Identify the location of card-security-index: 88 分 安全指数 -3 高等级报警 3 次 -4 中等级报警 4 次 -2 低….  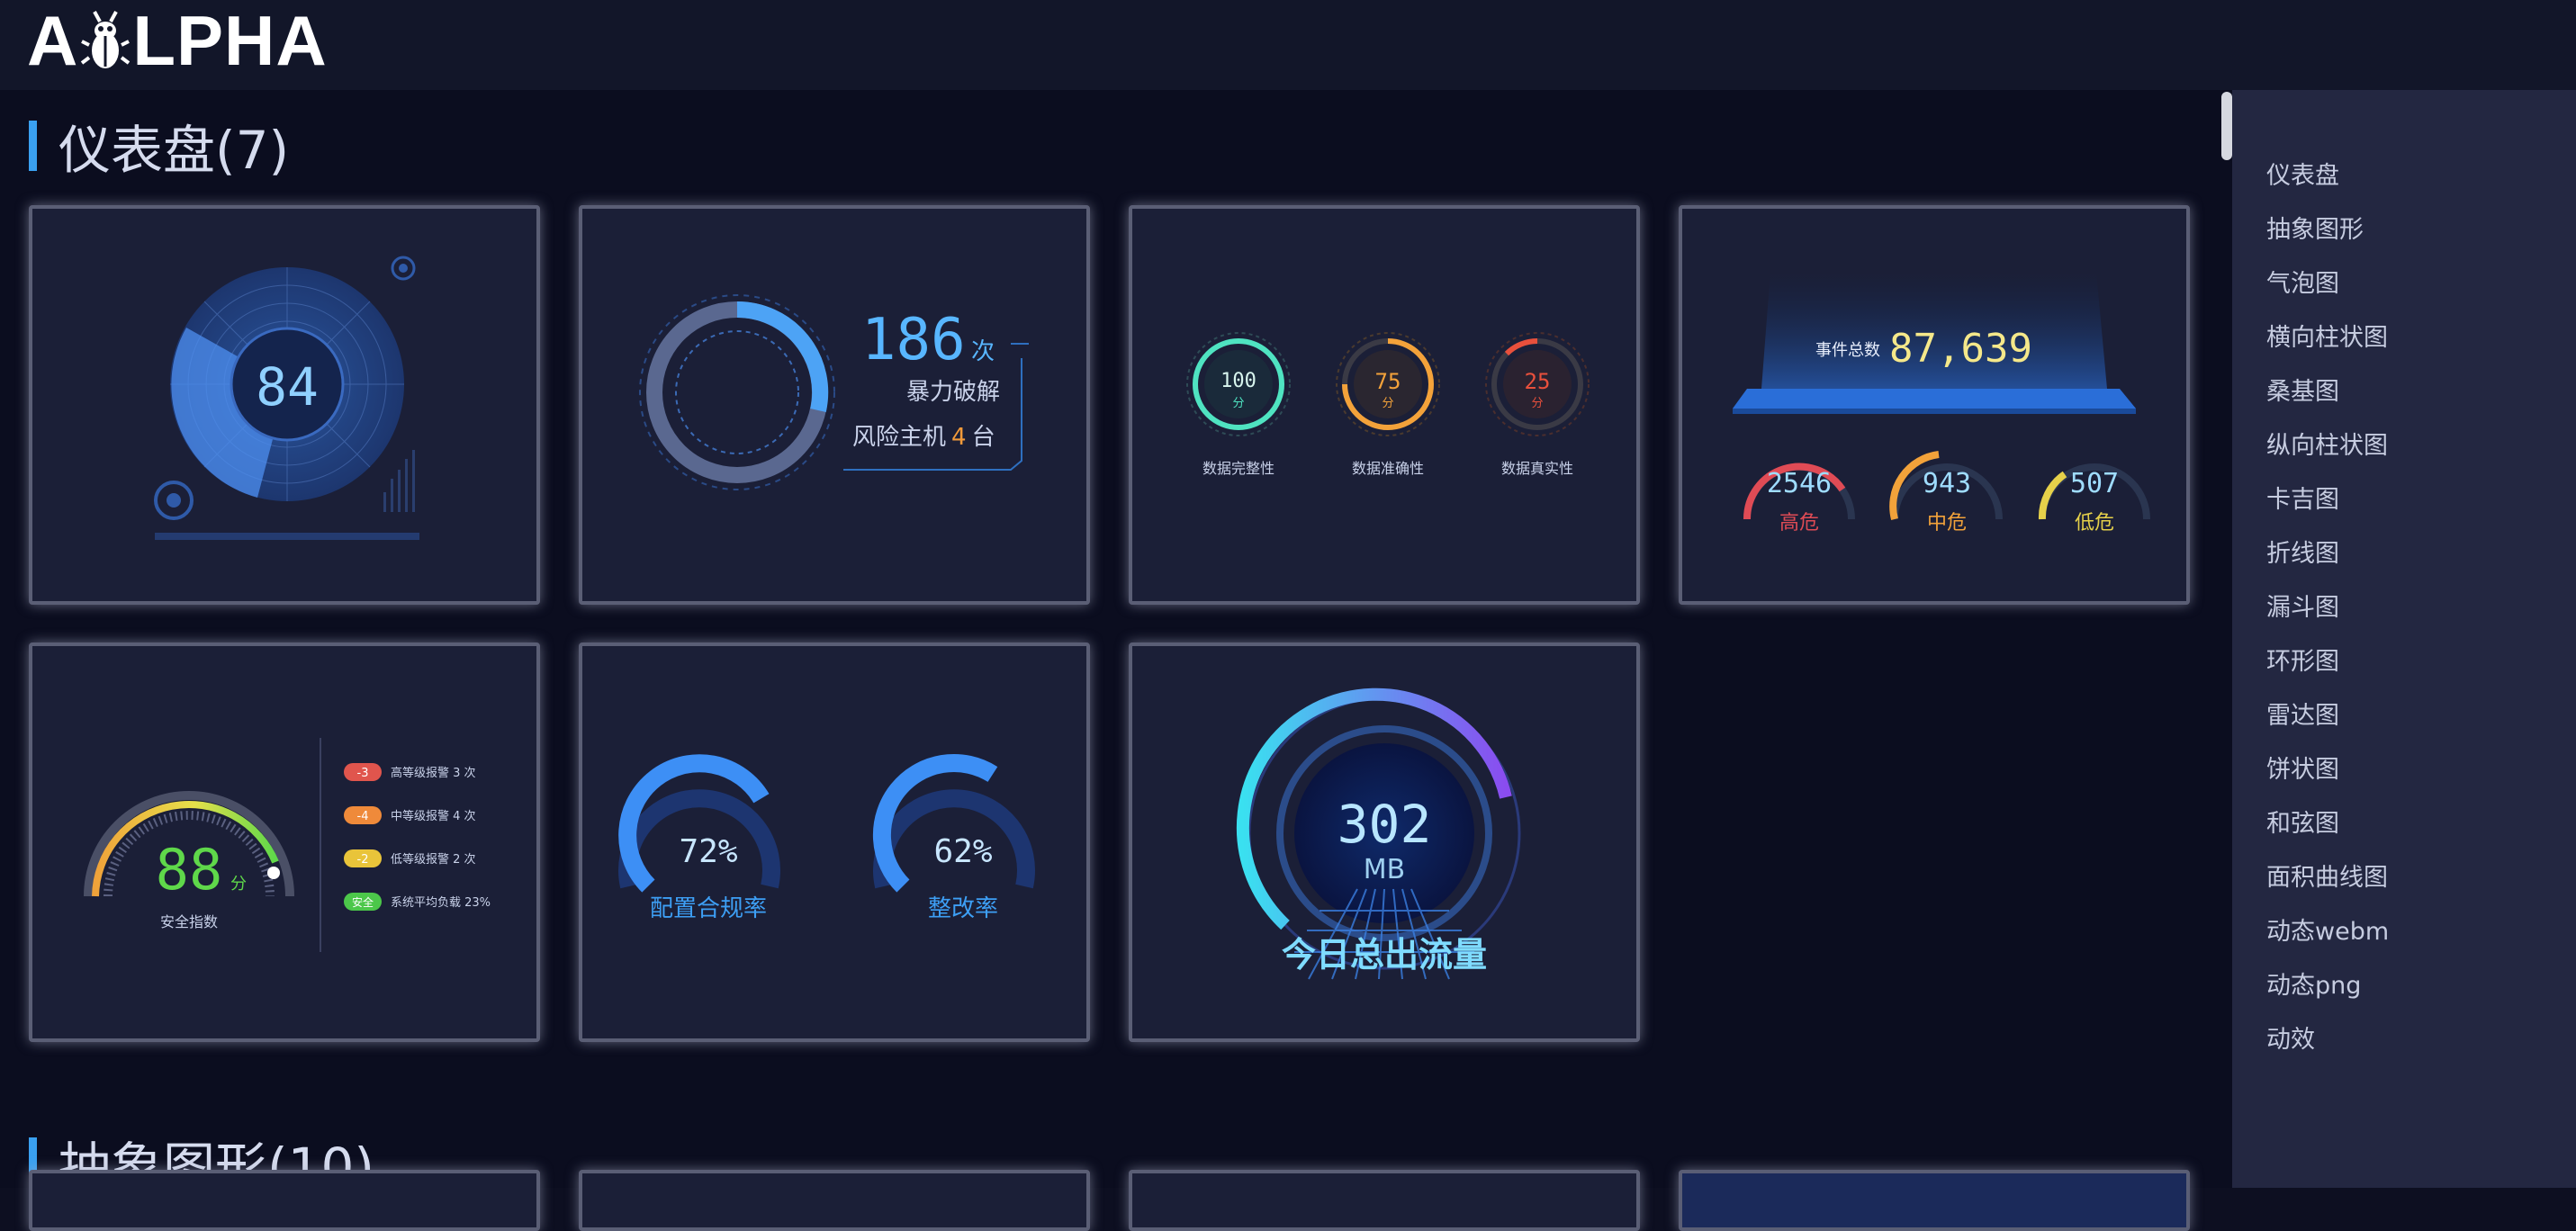
(284, 842).